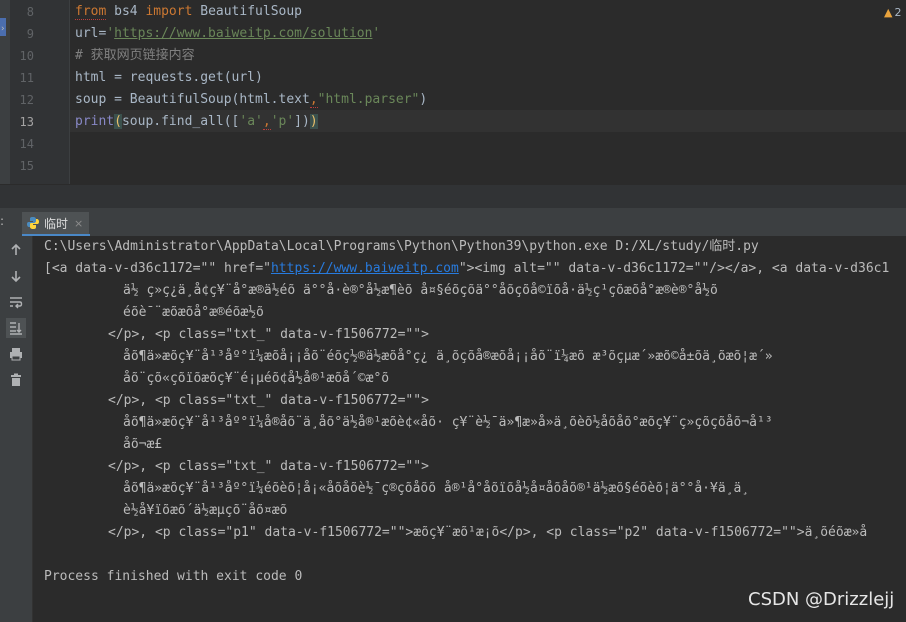  What do you see at coordinates (95, 121) in the screenshot?
I see `builtin-function: print` at bounding box center [95, 121].